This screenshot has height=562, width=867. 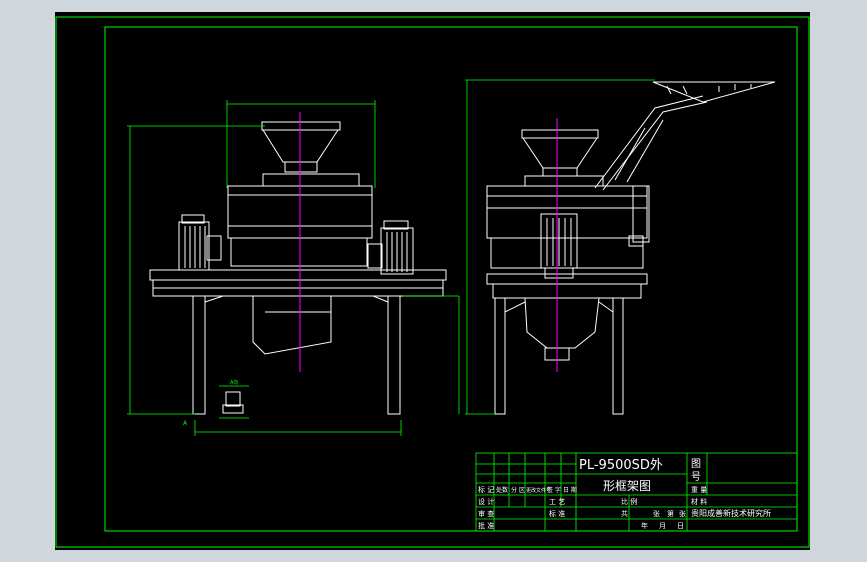 What do you see at coordinates (682, 513) in the screenshot?
I see `tb-sheet-unit2: 张` at bounding box center [682, 513].